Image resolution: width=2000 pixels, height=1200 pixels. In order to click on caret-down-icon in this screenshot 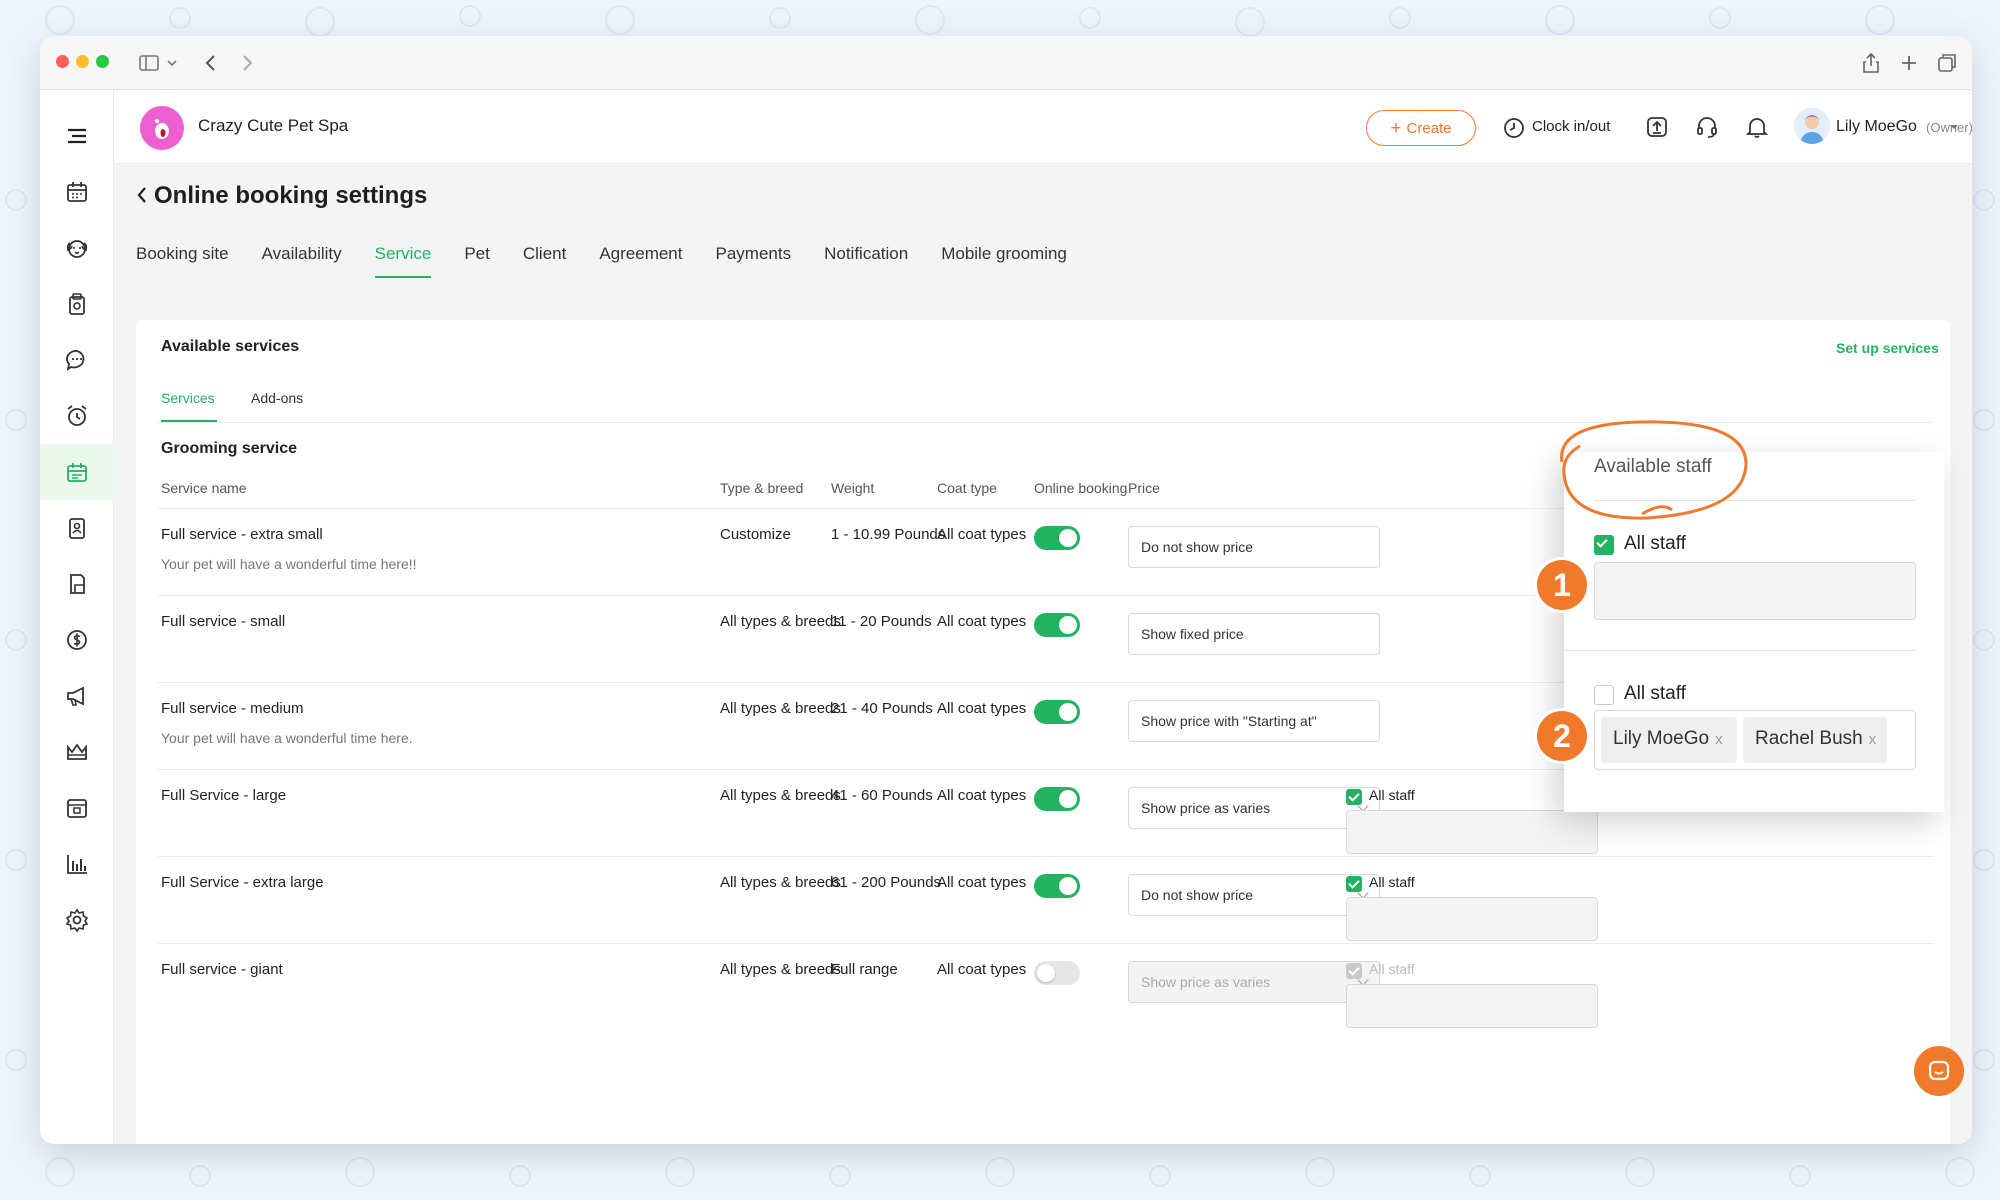, I will do `click(1954, 127)`.